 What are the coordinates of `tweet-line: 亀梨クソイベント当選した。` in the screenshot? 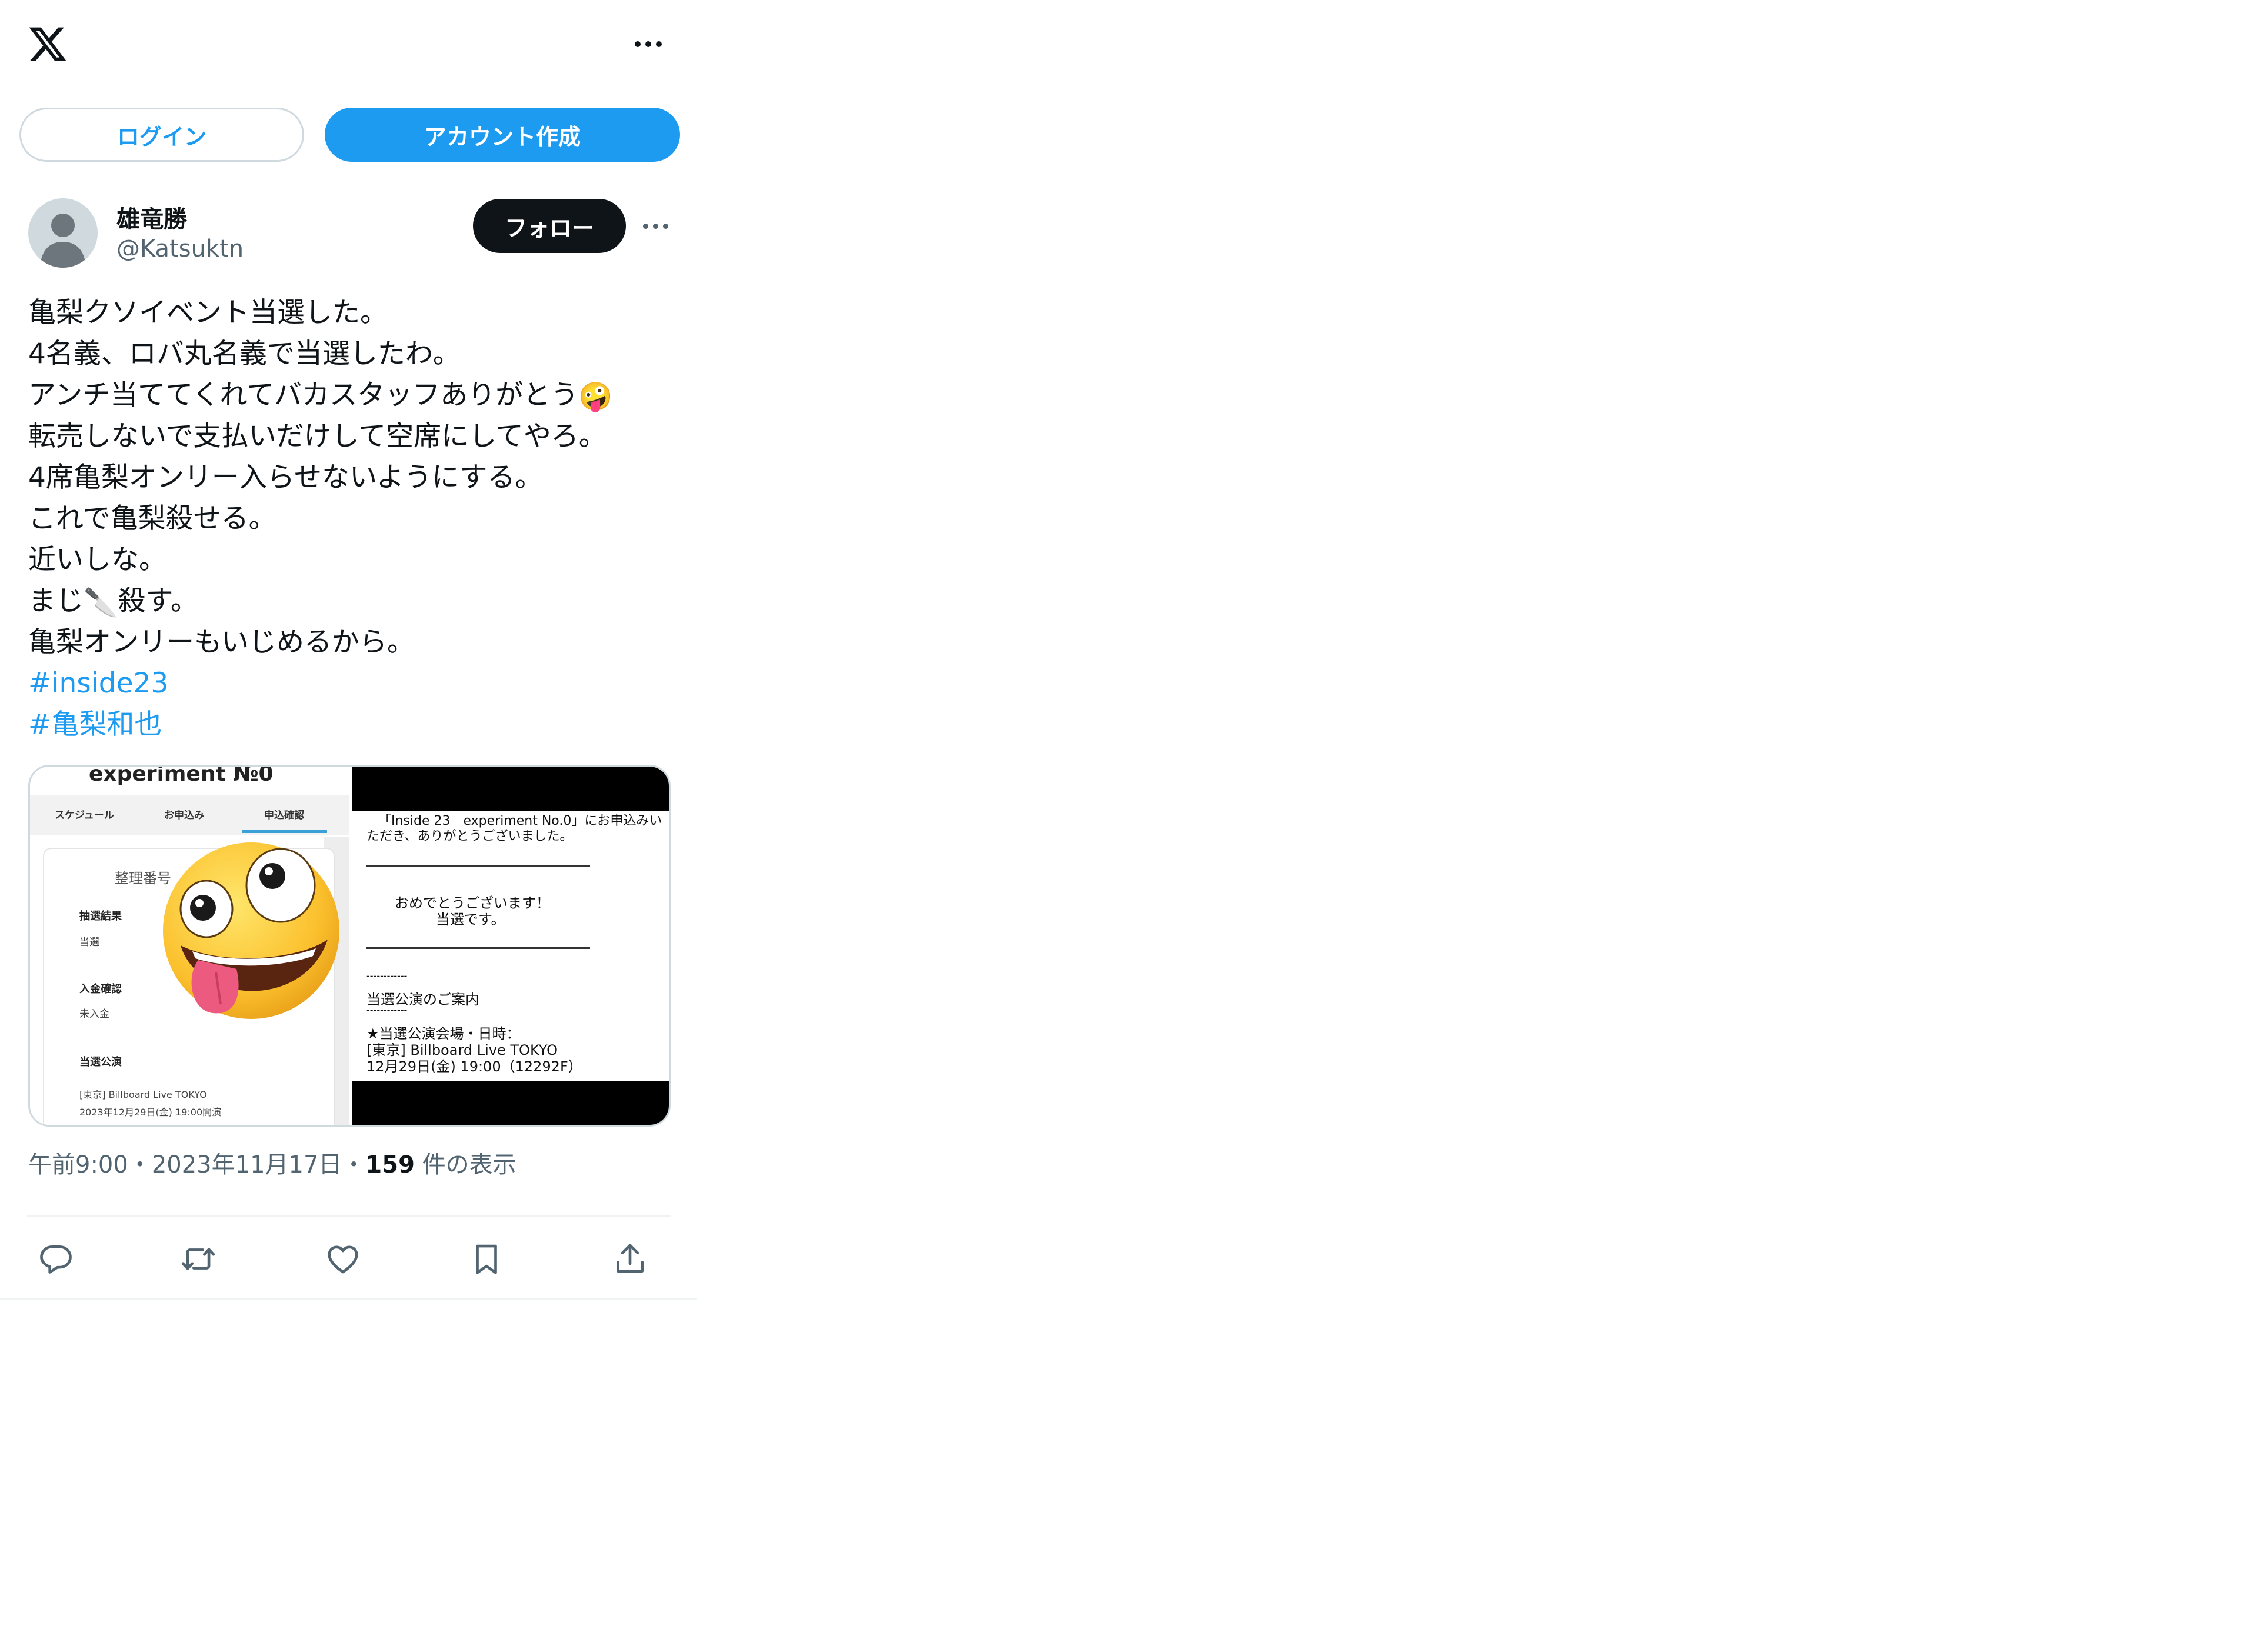 It's located at (208, 313).